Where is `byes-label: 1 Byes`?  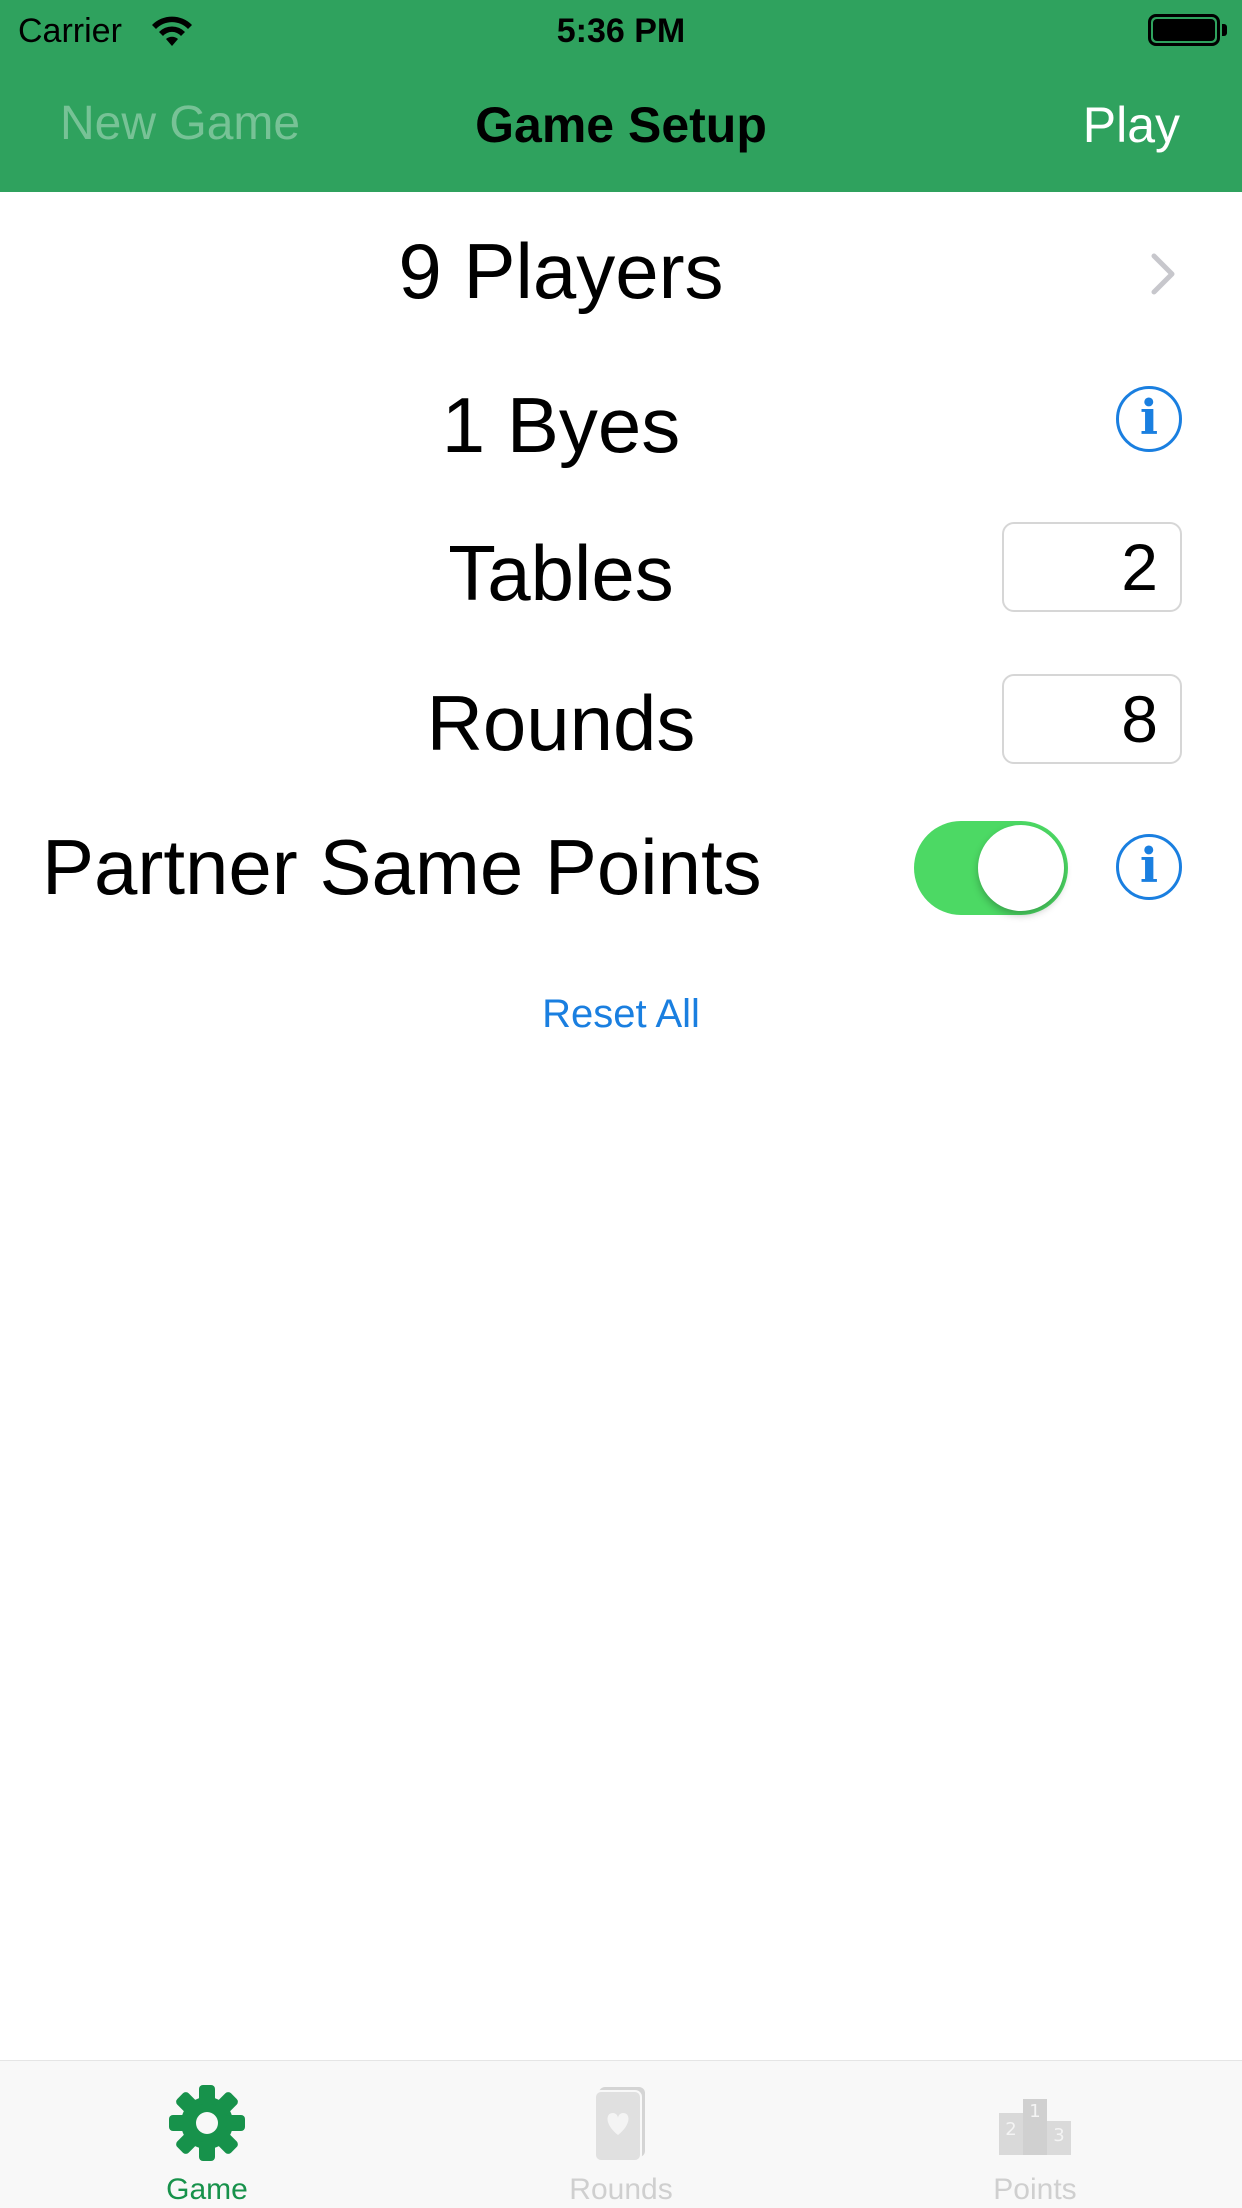 byes-label: 1 Byes is located at coordinates (561, 425).